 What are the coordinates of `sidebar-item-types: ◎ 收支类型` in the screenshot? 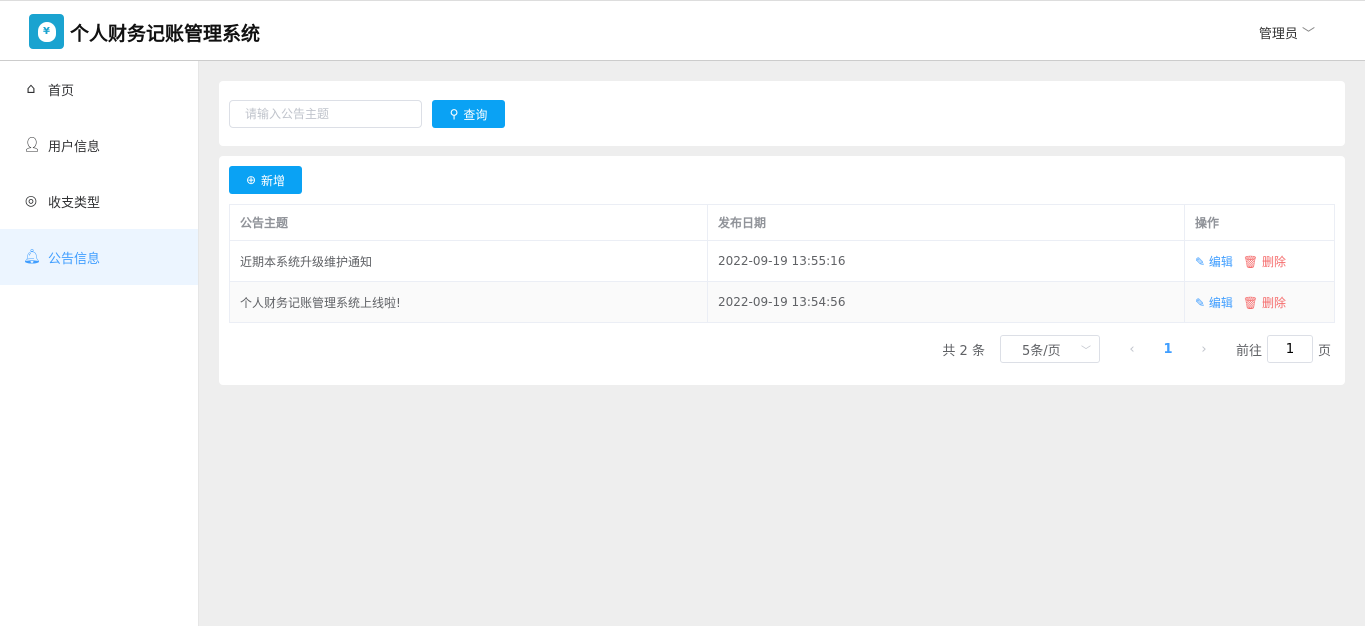 It's located at (99, 201).